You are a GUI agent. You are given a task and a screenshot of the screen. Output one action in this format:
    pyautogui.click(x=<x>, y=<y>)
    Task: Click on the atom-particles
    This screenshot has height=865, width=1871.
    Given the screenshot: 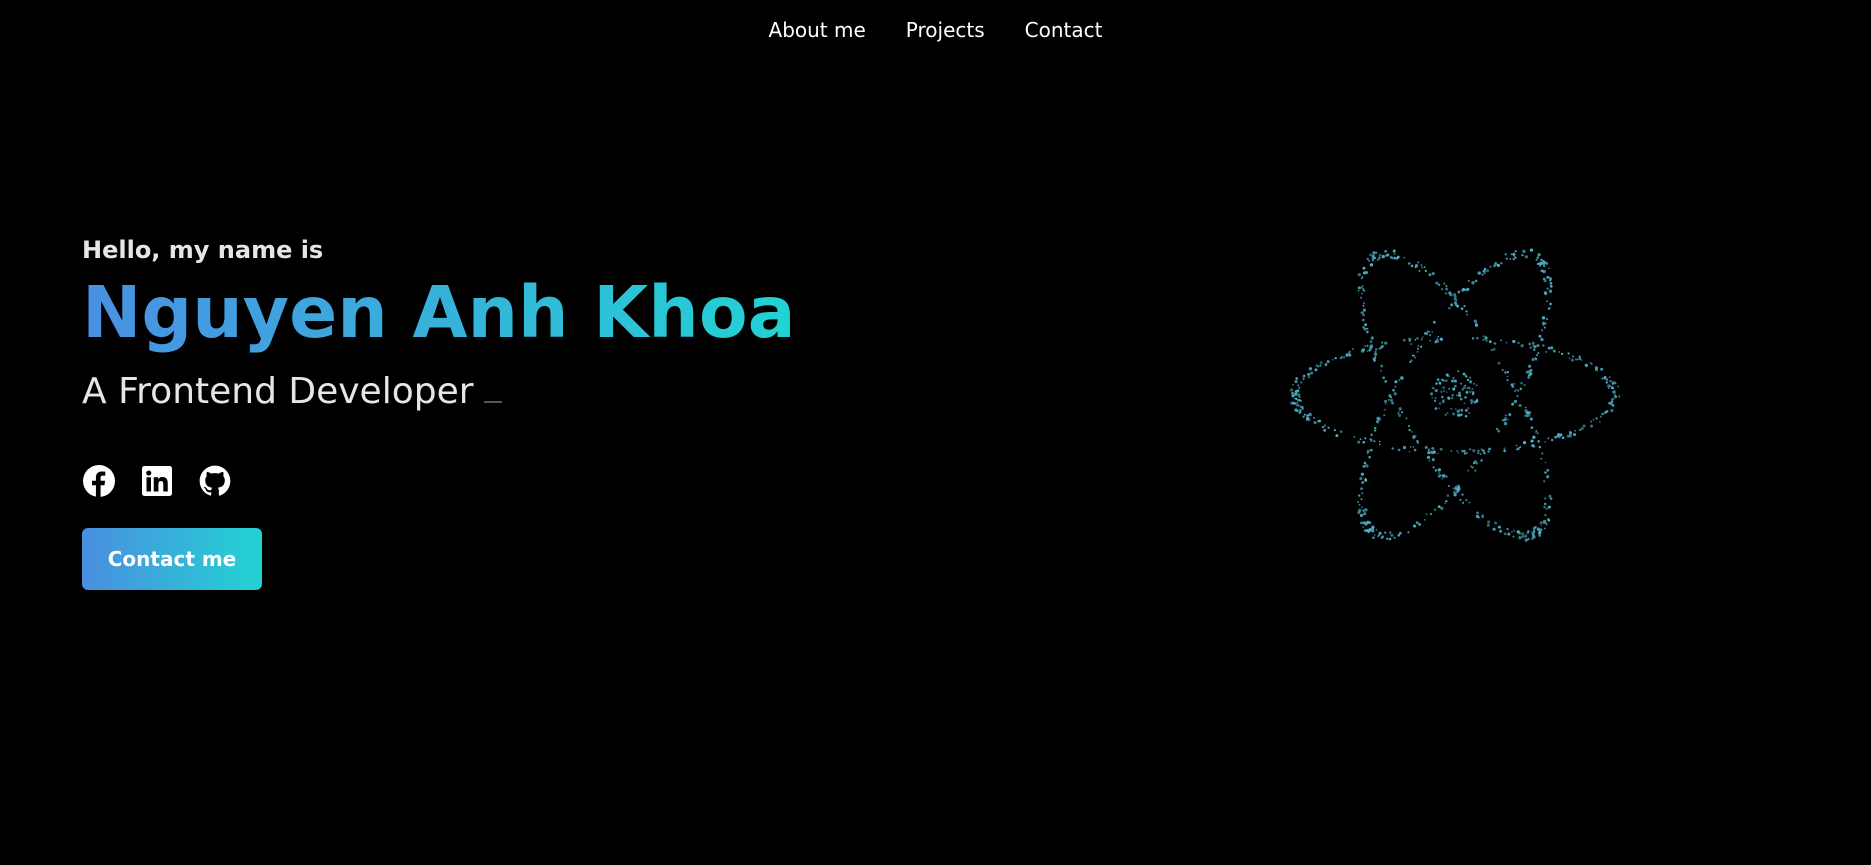 What is the action you would take?
    pyautogui.click(x=1455, y=395)
    